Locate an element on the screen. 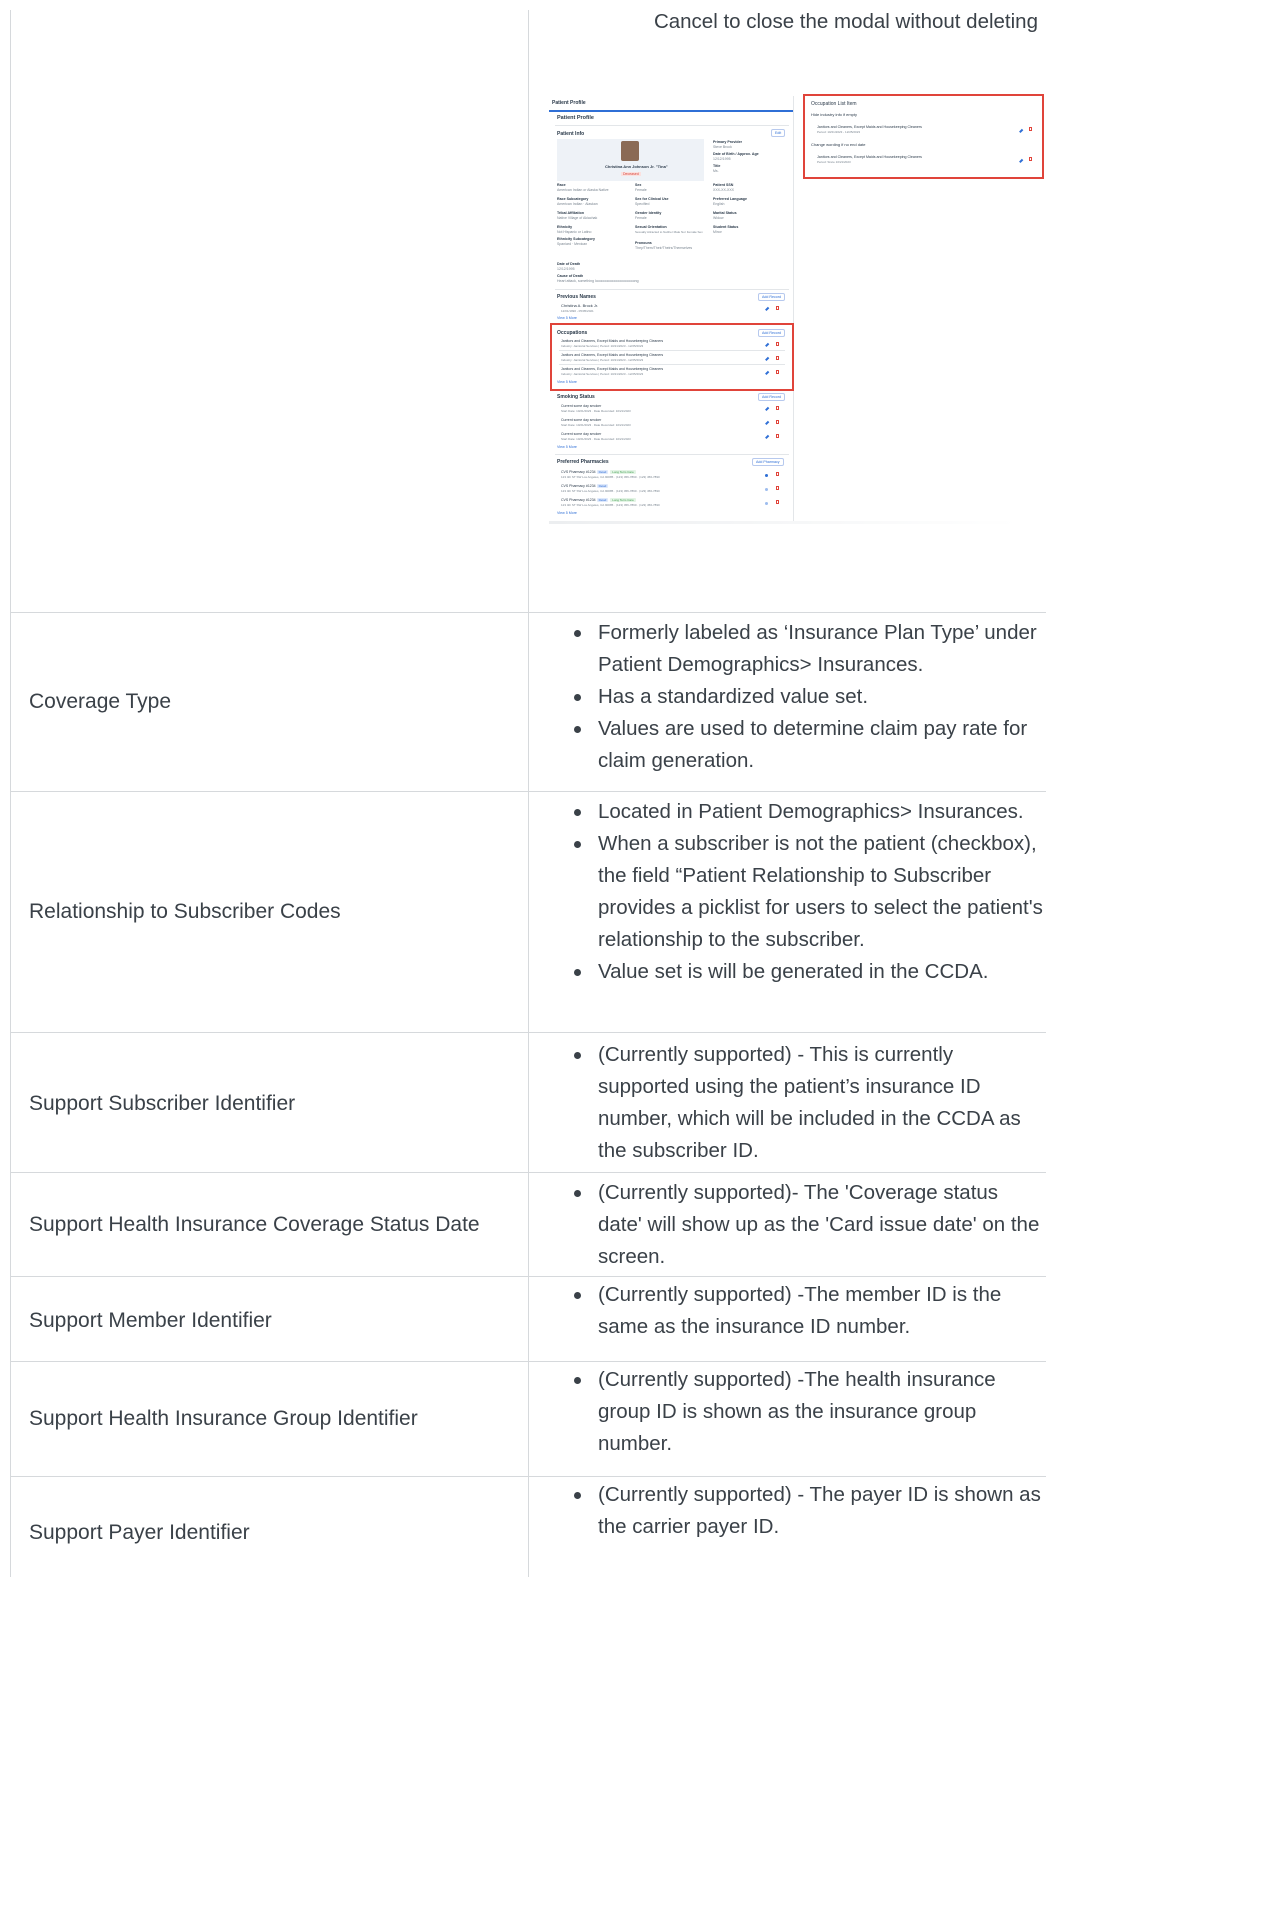 The height and width of the screenshot is (1921, 1279). table-cell-left: Support Member Identifier is located at coordinates (269, 1319).